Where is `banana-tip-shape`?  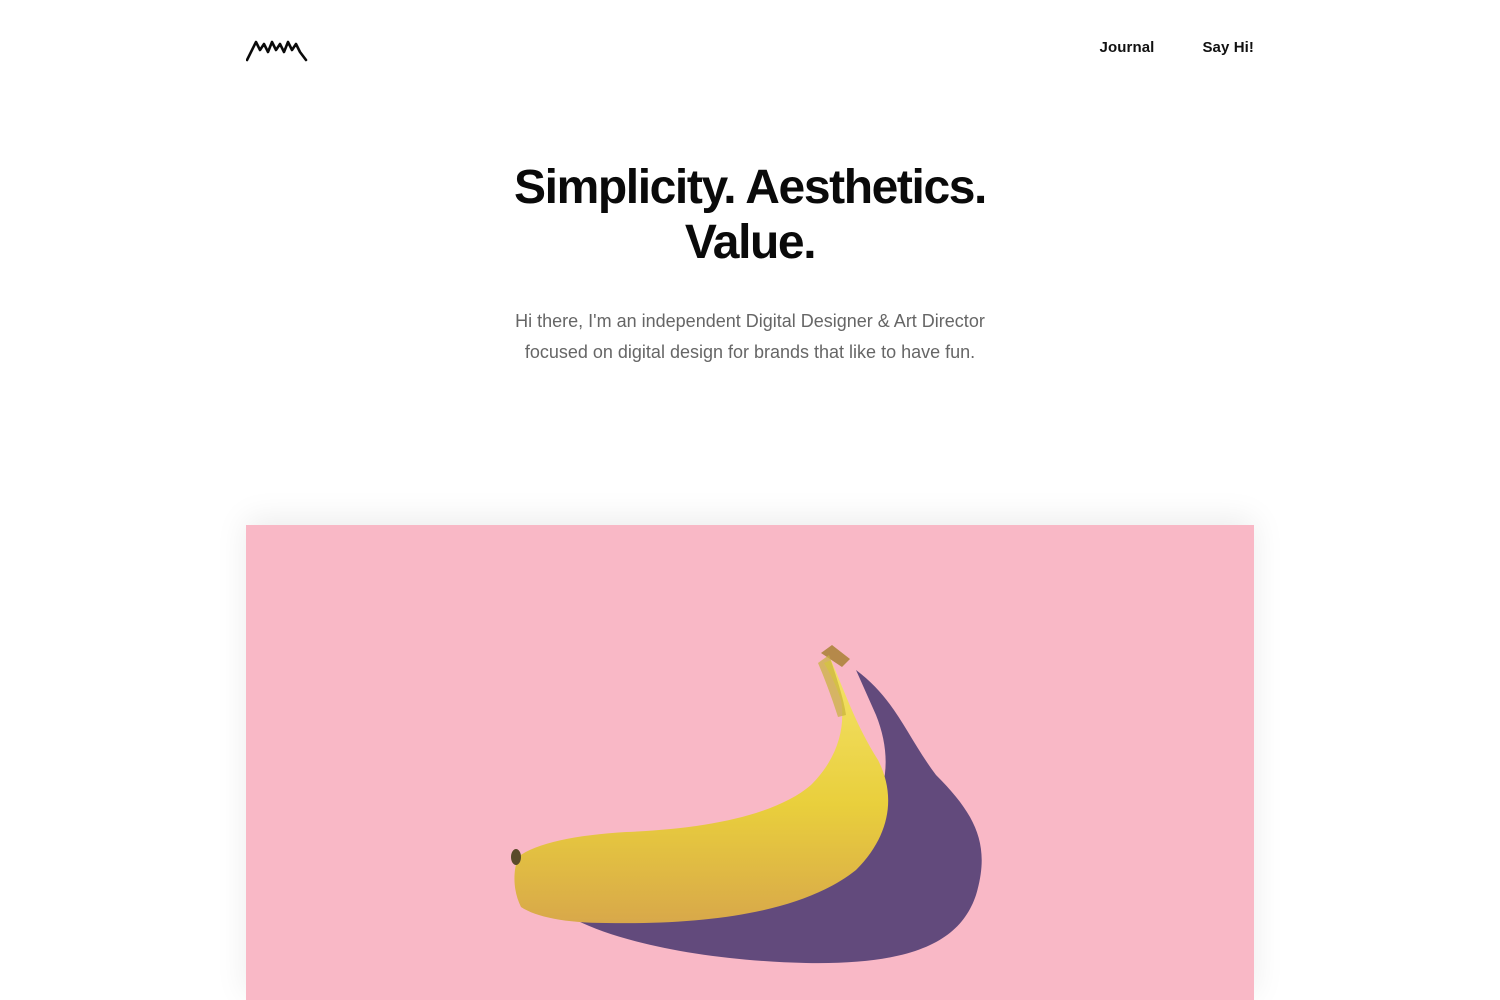 banana-tip-shape is located at coordinates (516, 857).